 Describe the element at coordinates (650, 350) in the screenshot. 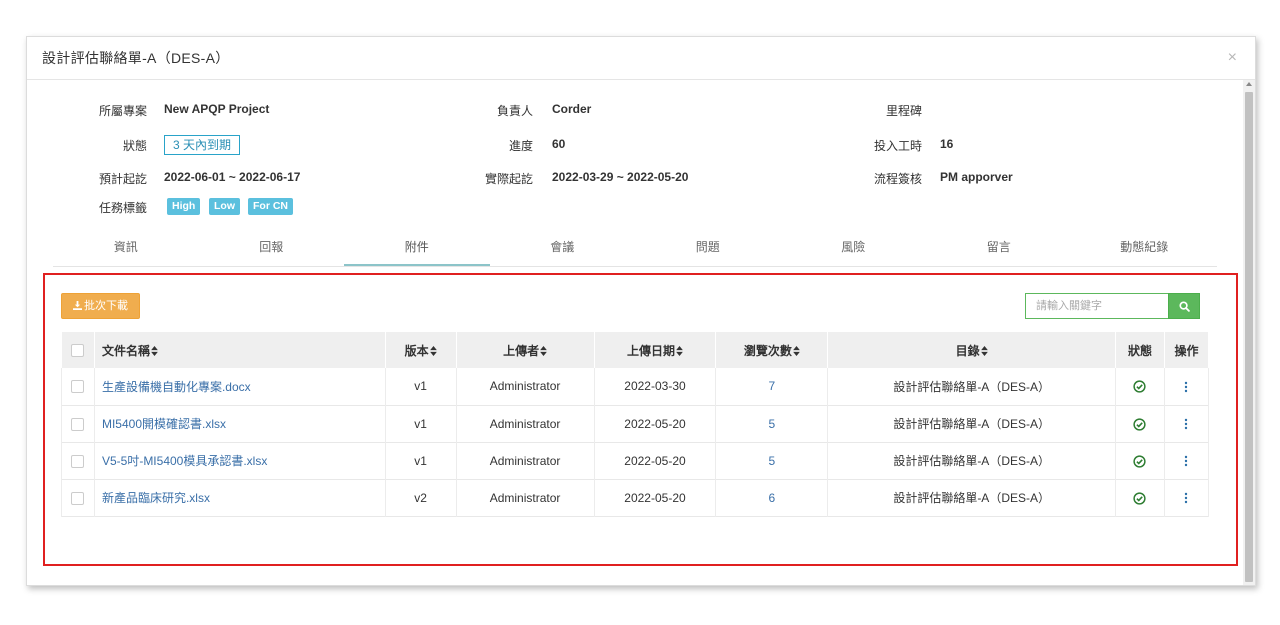

I see `col-date-label: 上傳日期` at that location.